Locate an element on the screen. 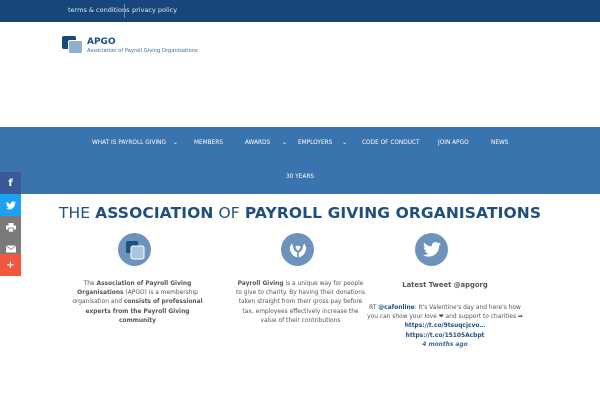  nav-item-30-years: 30 YEARS is located at coordinates (300, 177).